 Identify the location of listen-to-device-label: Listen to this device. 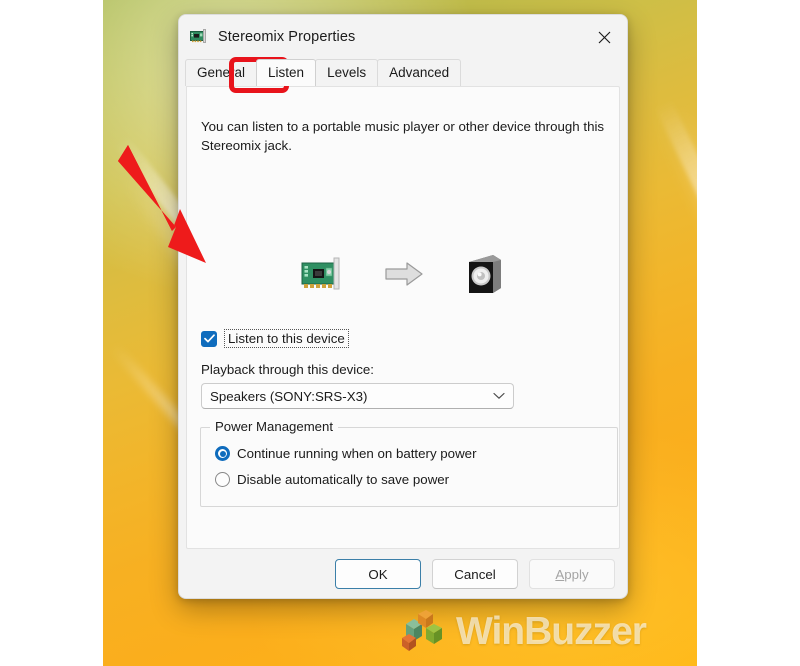
(286, 338).